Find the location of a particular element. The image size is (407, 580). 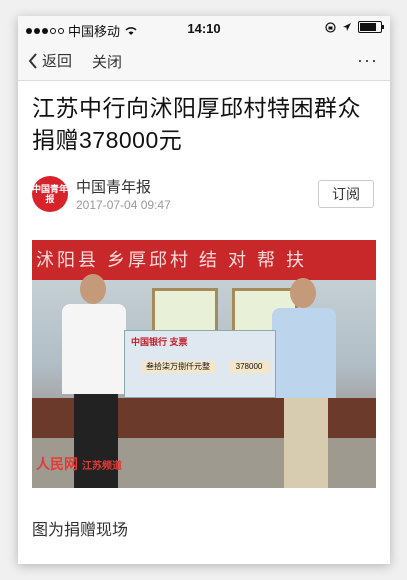

check-bank: 中国银行 支票 is located at coordinates (159, 342).